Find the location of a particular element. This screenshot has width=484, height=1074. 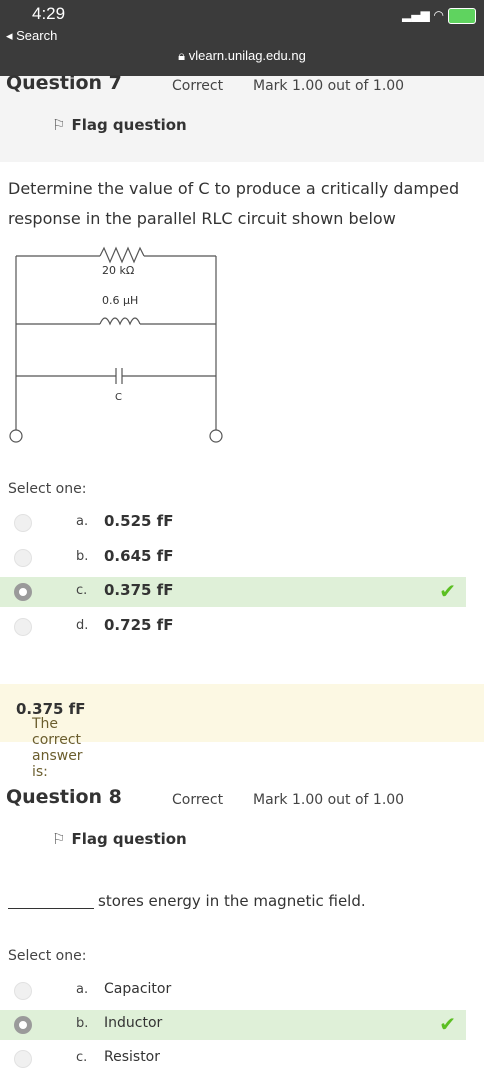

fill-in-blank is located at coordinates (51, 908).